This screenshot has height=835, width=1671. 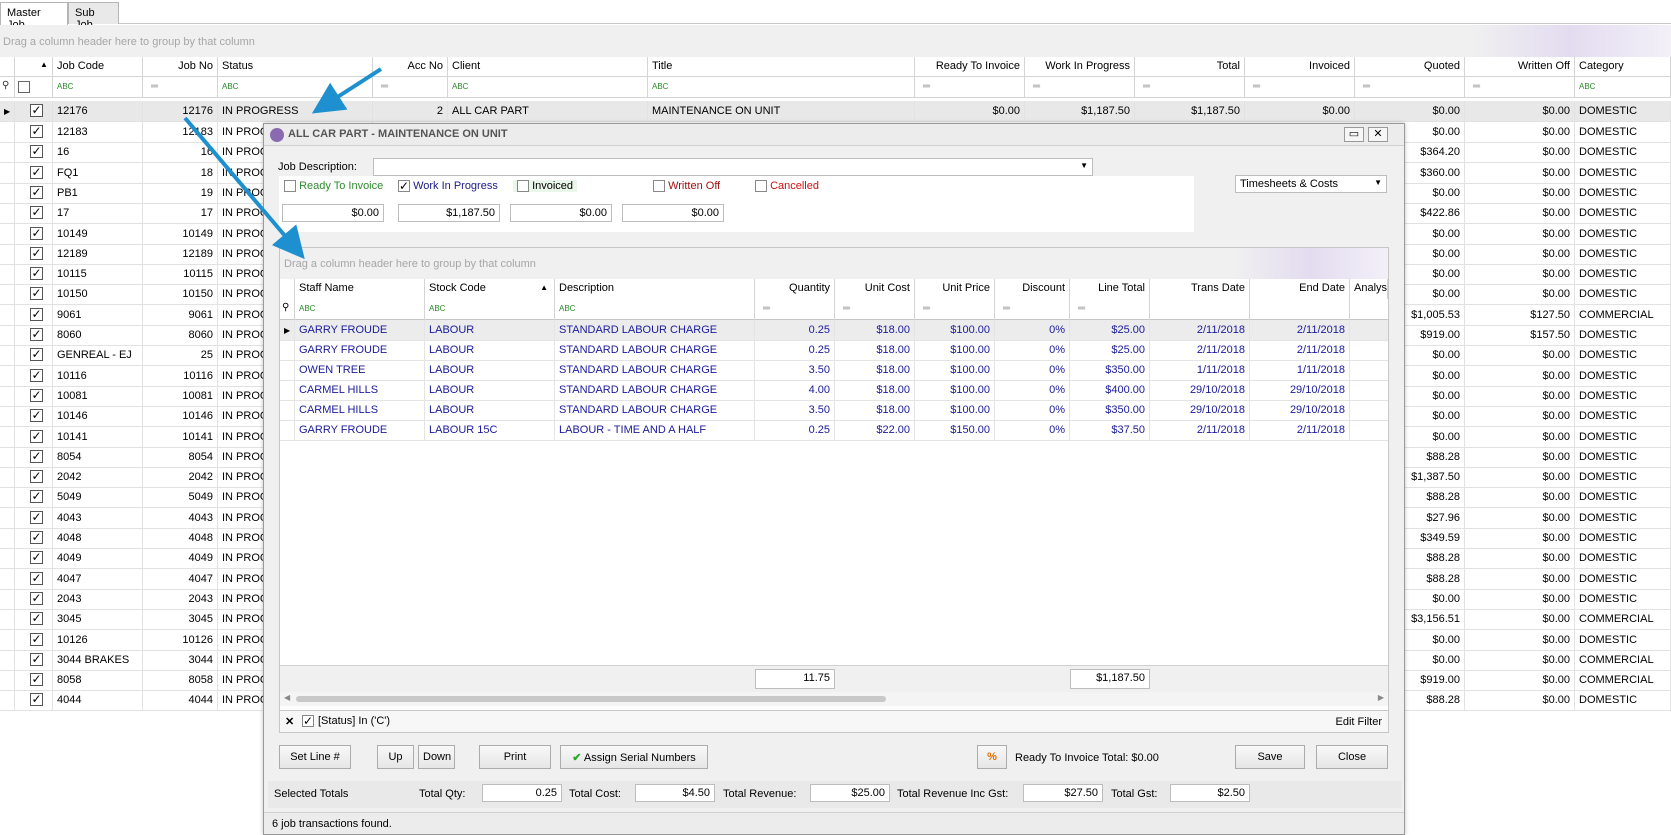 I want to click on arrow-to-grid, so click(x=244, y=188).